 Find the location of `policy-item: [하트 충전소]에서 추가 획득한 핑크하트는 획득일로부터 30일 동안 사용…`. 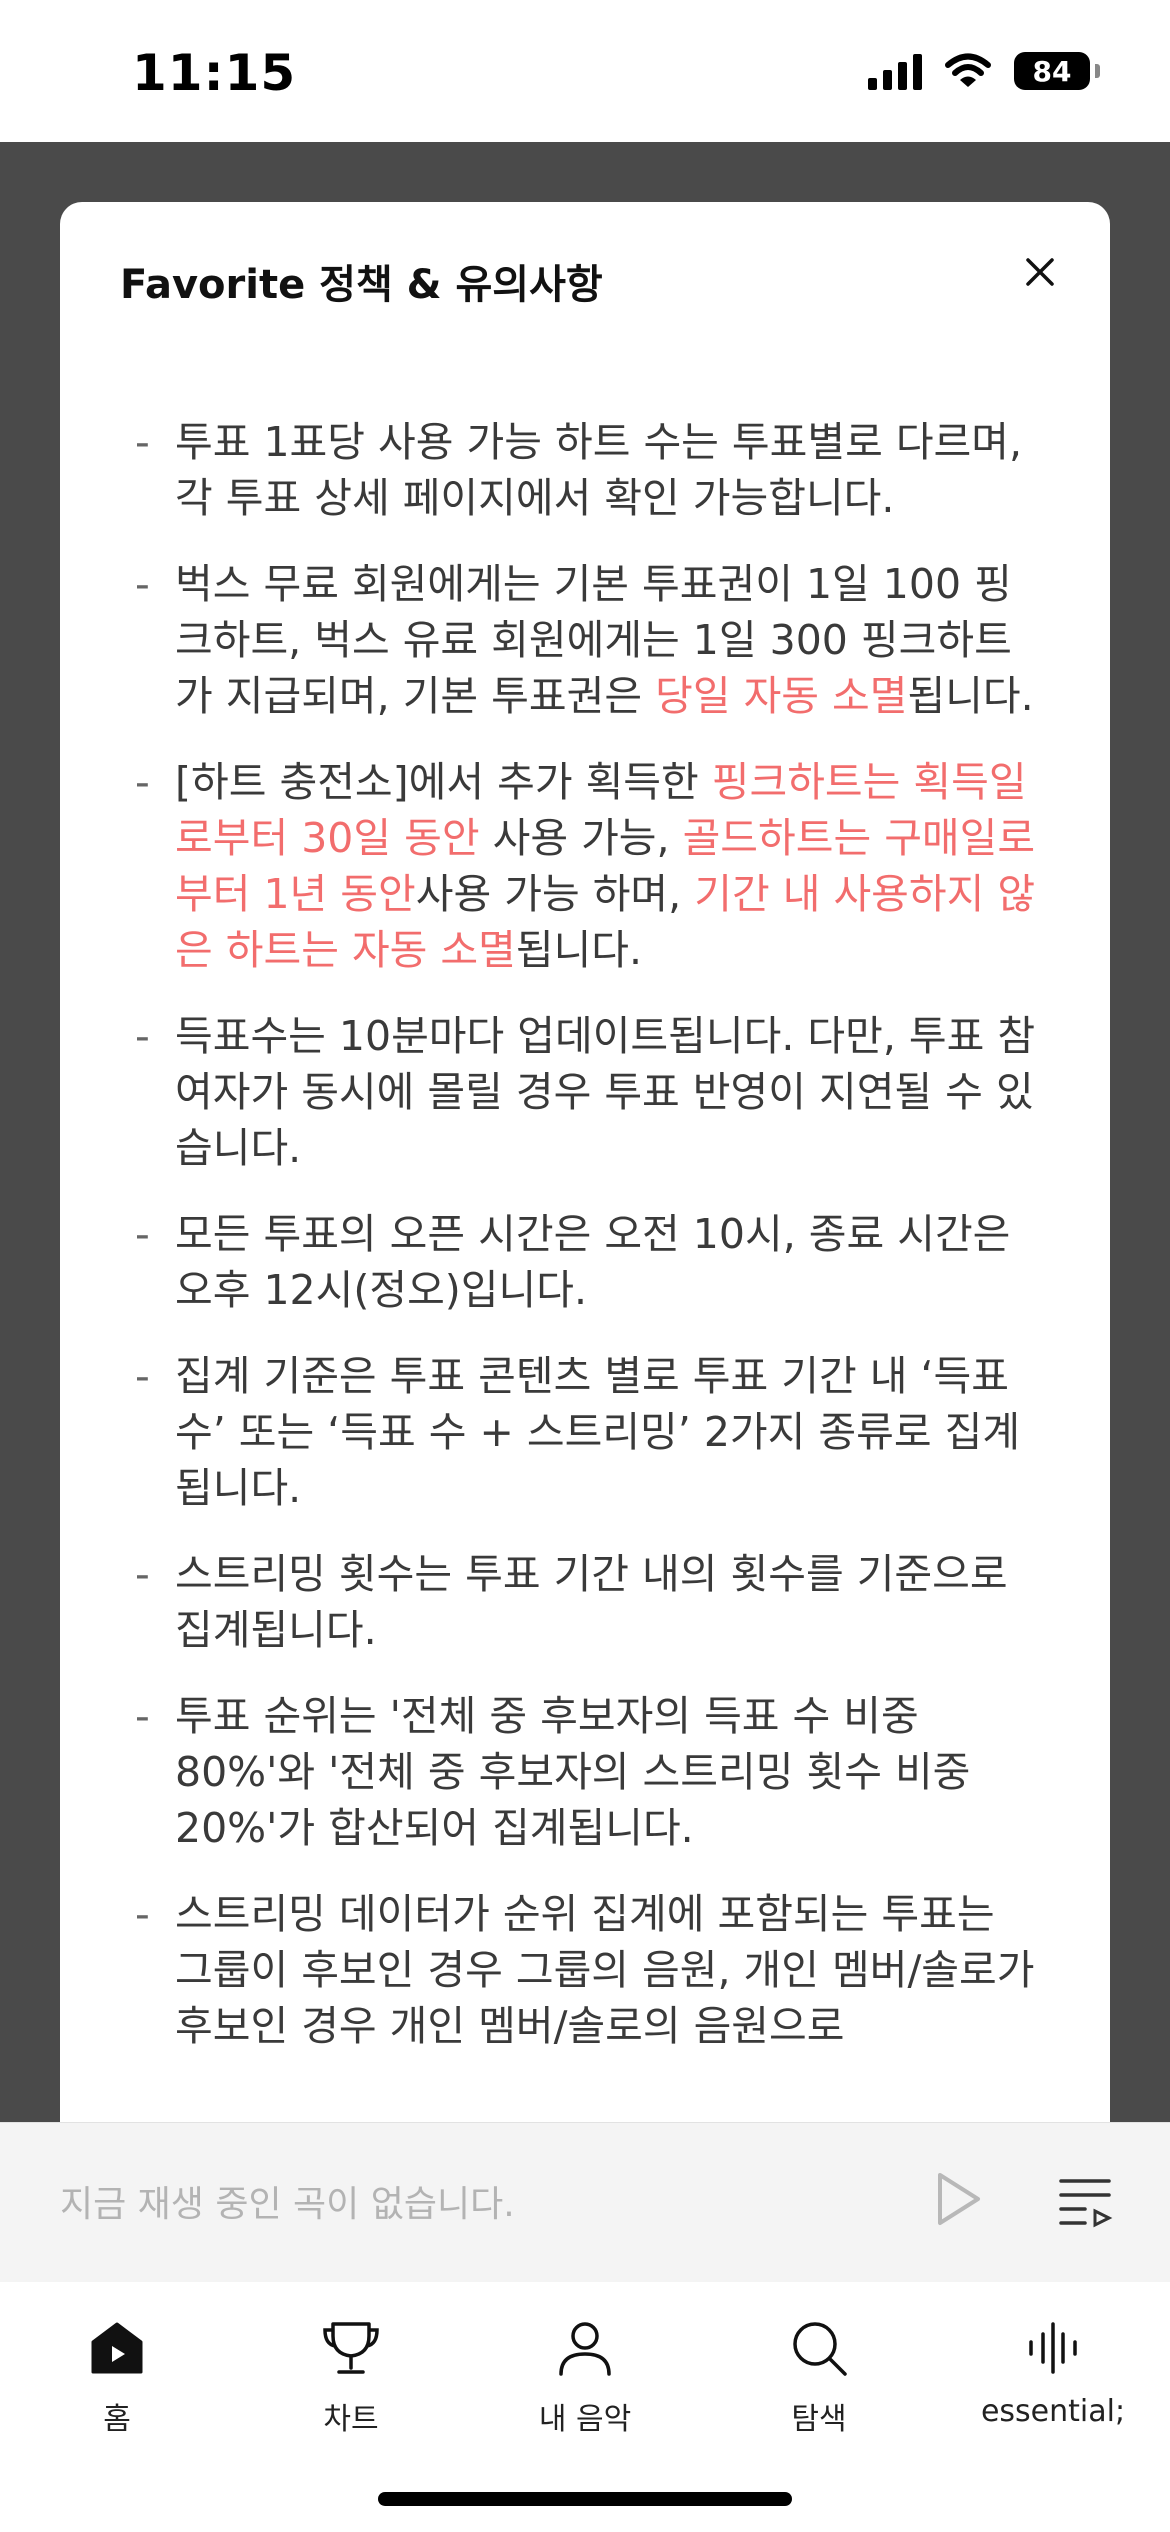

policy-item: [하트 충전소]에서 추가 획득한 핑크하트는 획득일로부터 30일 동안 사용… is located at coordinates (590, 866).